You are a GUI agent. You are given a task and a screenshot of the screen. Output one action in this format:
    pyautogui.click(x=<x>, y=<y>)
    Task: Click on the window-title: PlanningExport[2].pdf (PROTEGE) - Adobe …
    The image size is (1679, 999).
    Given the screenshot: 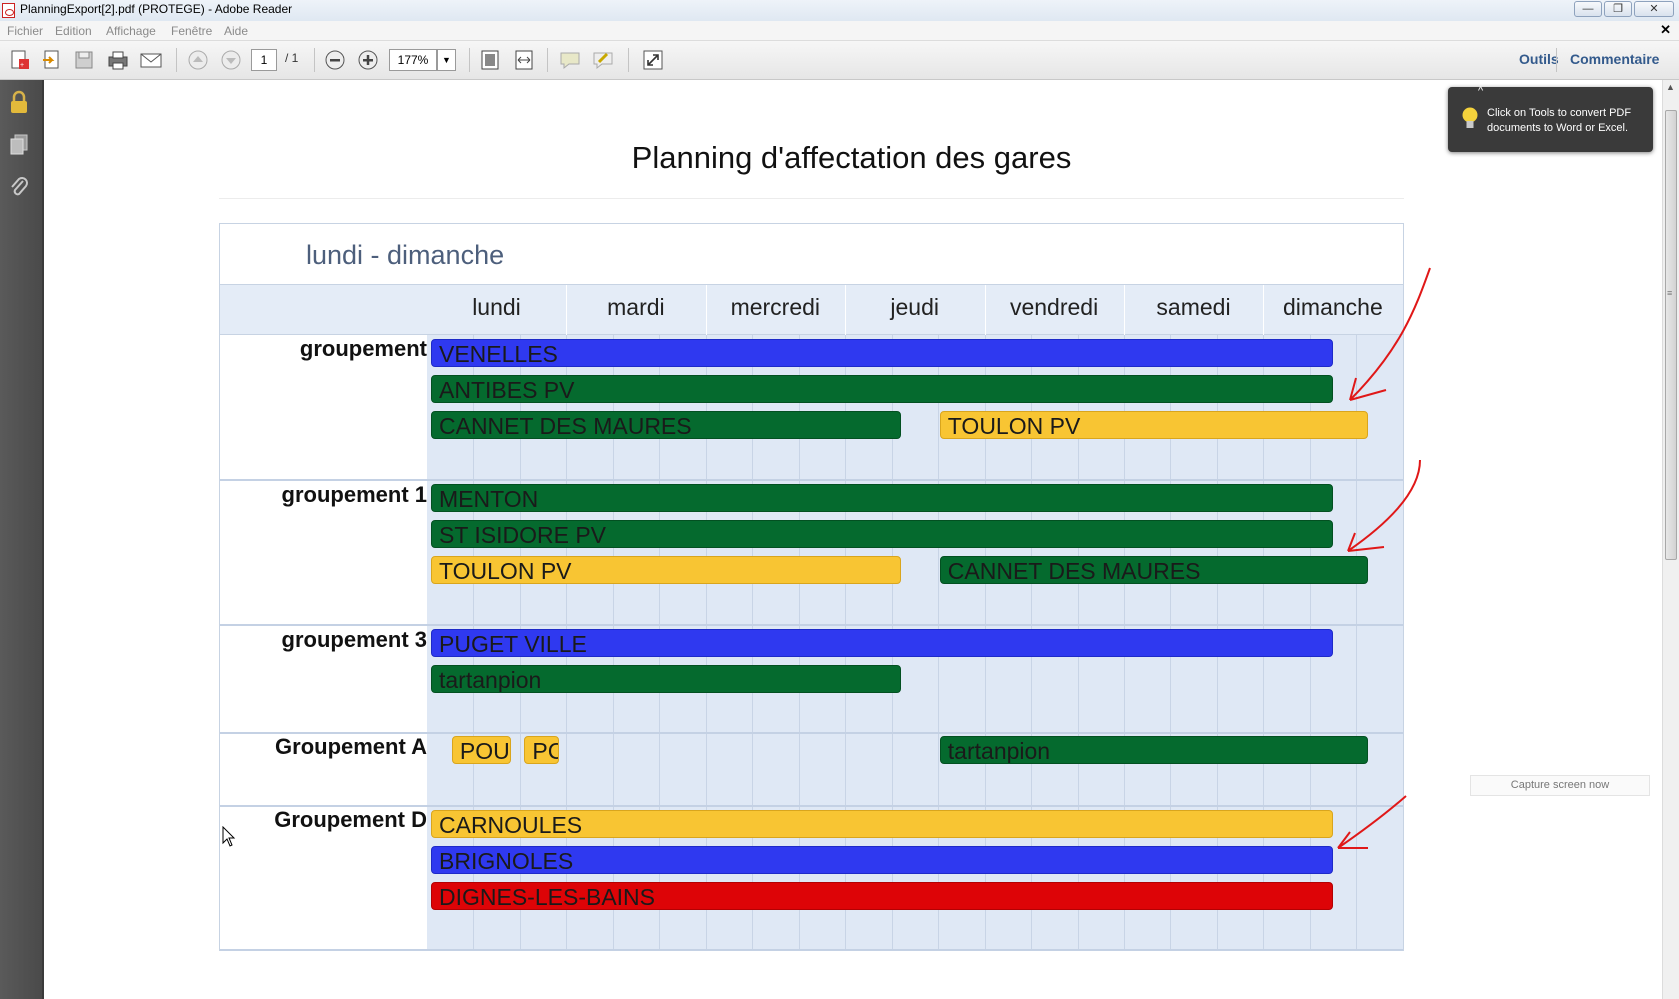 What is the action you would take?
    pyautogui.click(x=156, y=9)
    